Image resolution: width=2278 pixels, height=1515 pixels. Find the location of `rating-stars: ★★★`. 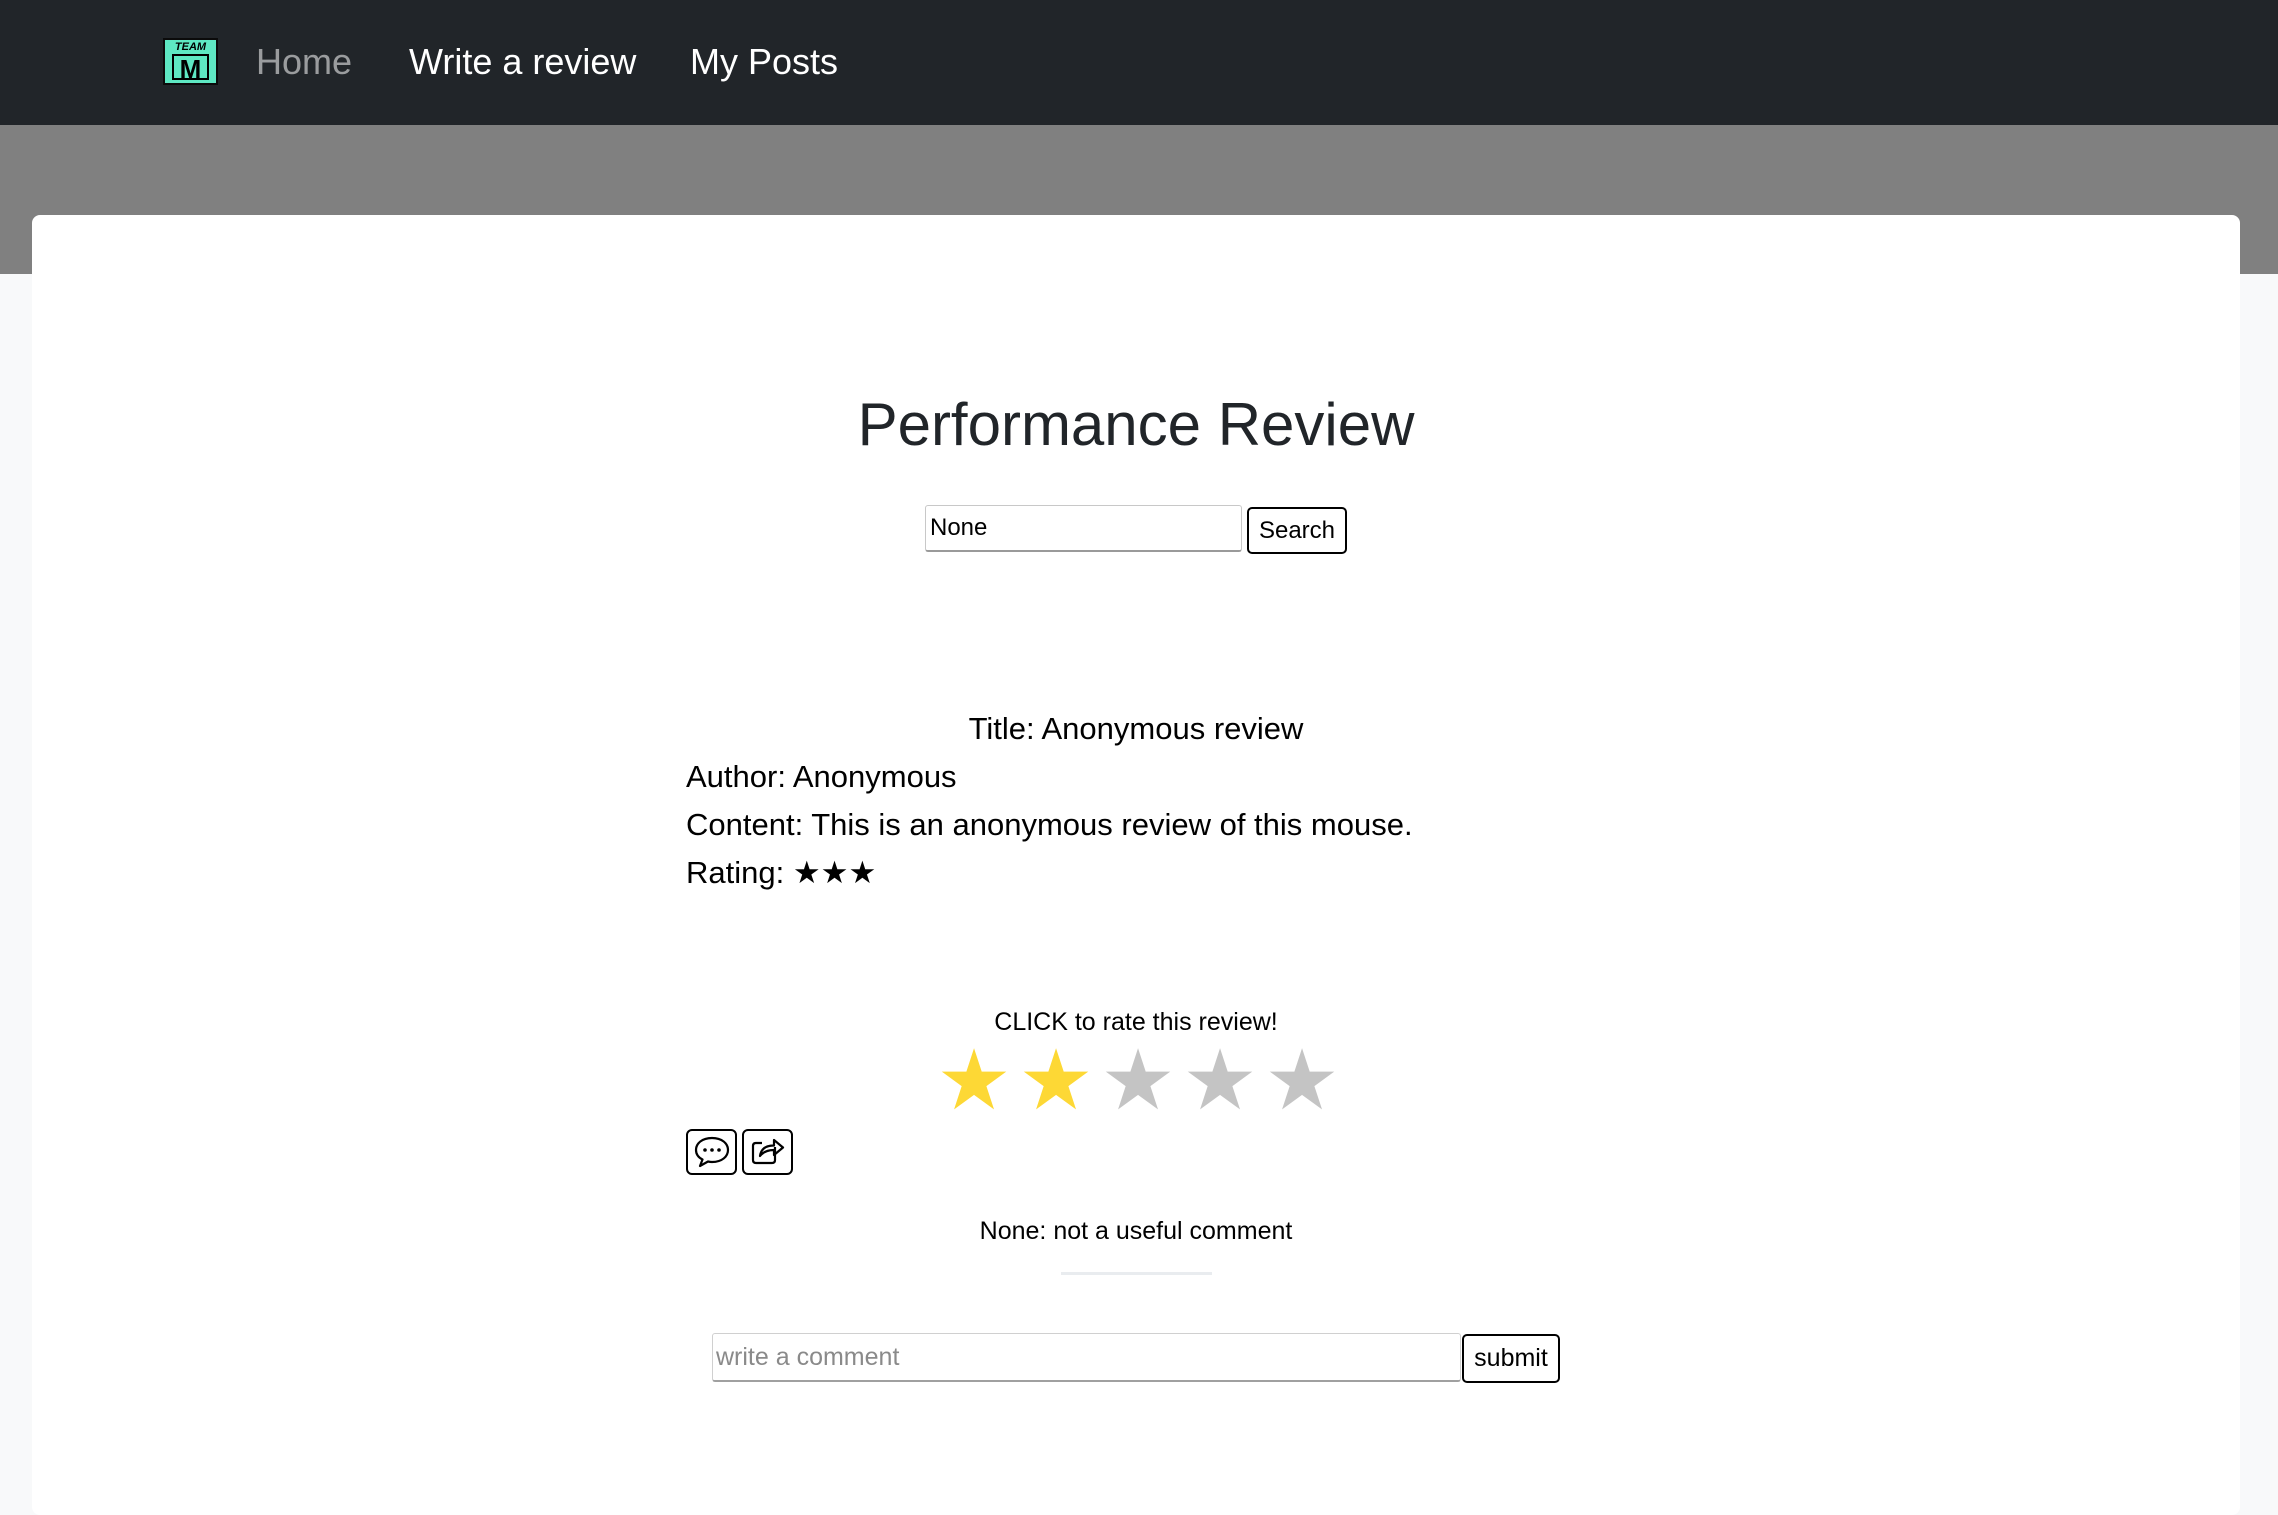

rating-stars: ★★★ is located at coordinates (834, 872).